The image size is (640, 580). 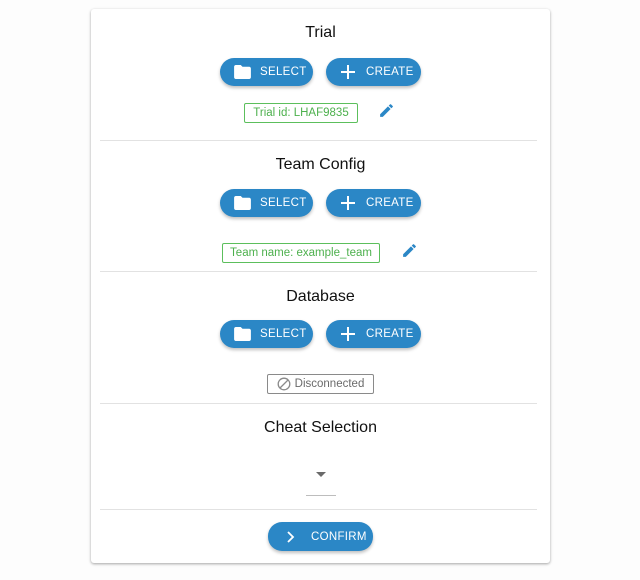 What do you see at coordinates (320, 32) in the screenshot?
I see `trial-title: Trial` at bounding box center [320, 32].